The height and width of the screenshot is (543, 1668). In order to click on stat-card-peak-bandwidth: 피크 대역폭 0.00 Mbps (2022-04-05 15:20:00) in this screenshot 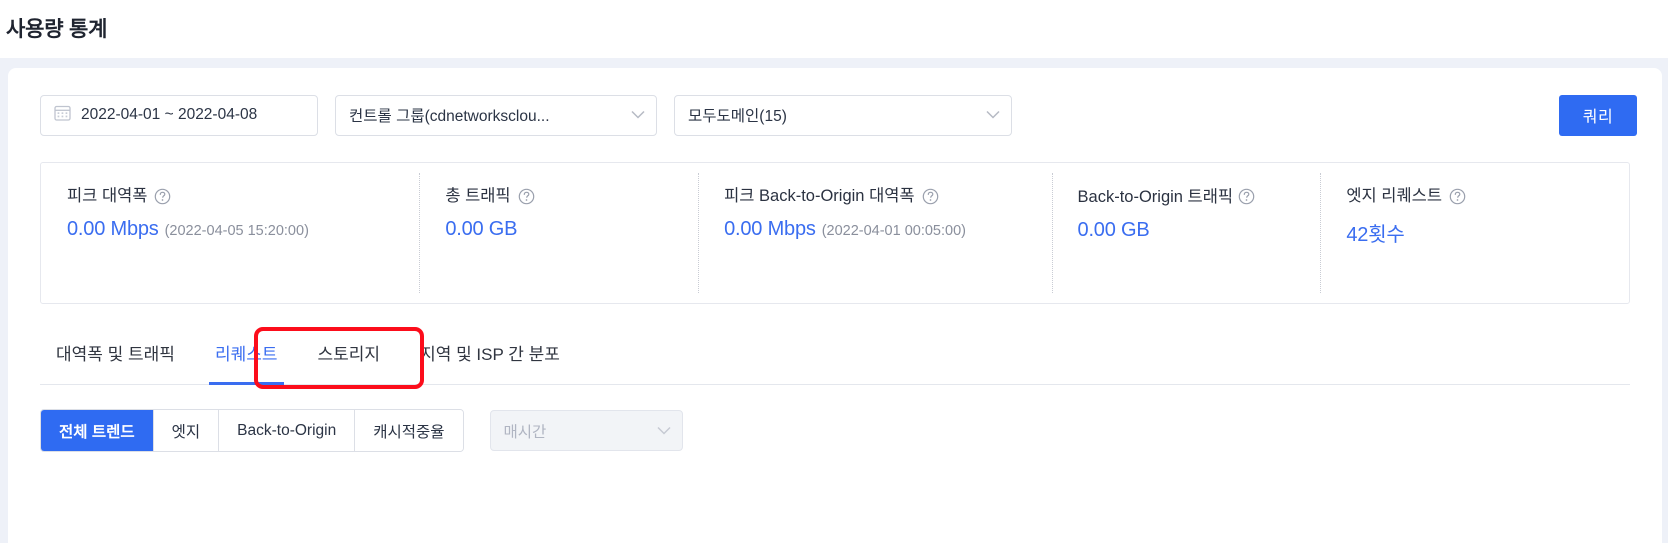, I will do `click(230, 233)`.